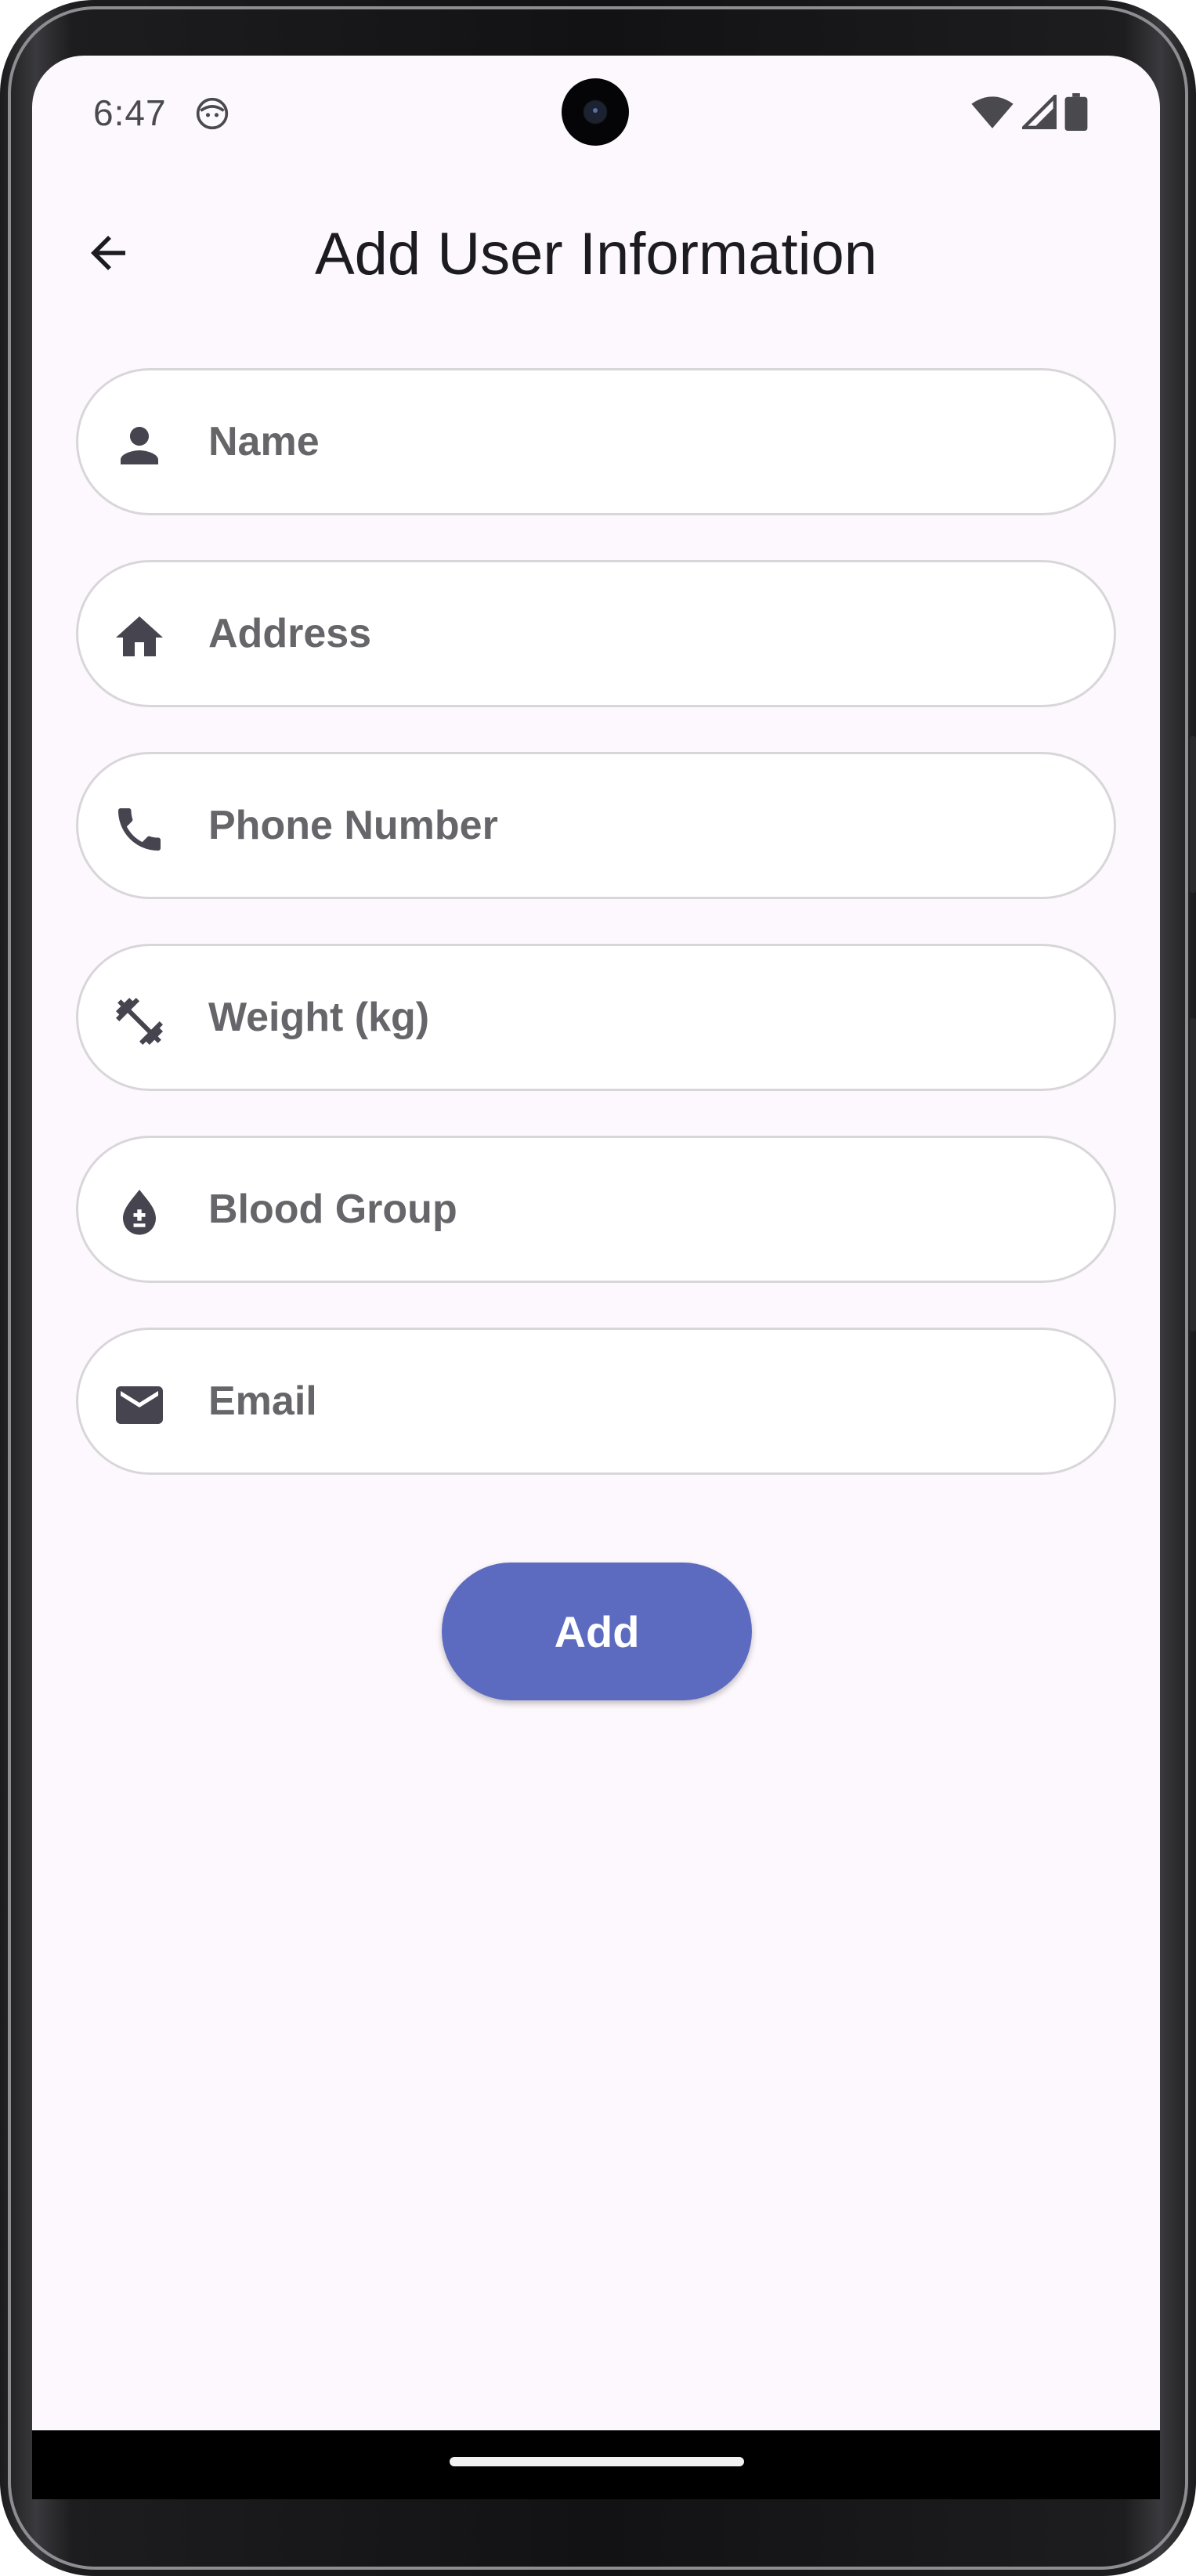 This screenshot has height=2576, width=1196. What do you see at coordinates (596, 825) in the screenshot?
I see `phone-number-field: Phone Number` at bounding box center [596, 825].